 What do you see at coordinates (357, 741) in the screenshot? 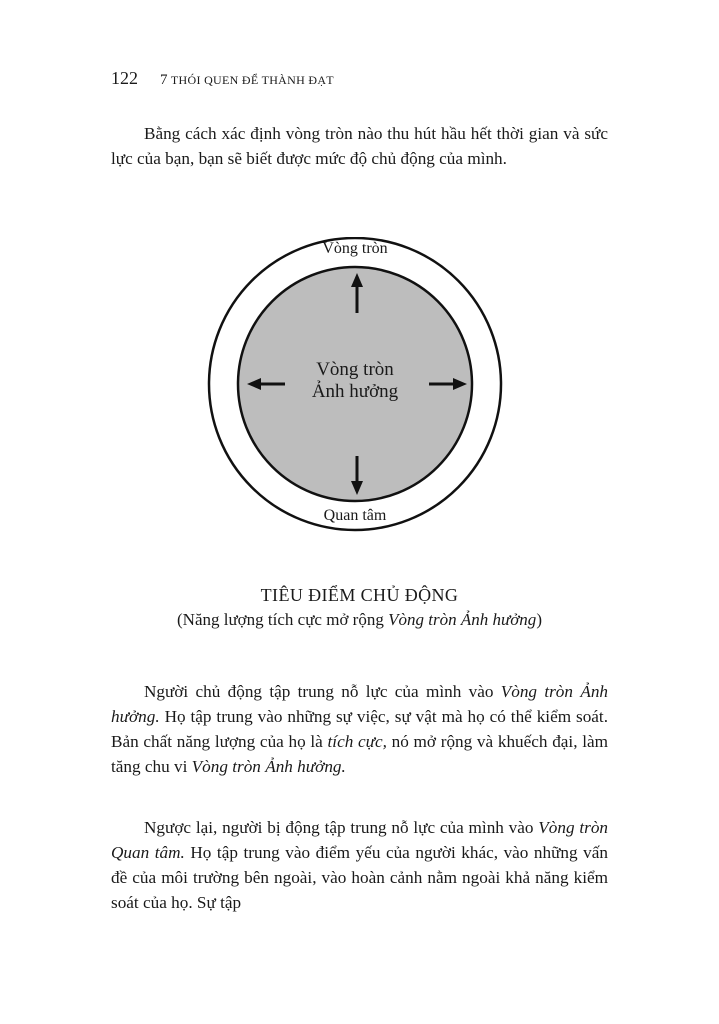
I see `p2-italic-2: tích cực,` at bounding box center [357, 741].